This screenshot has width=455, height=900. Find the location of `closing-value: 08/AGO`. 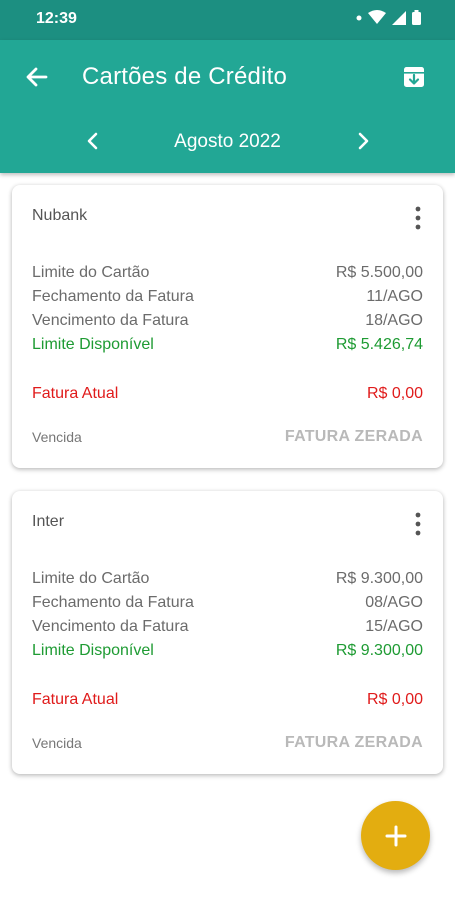

closing-value: 08/AGO is located at coordinates (394, 602).